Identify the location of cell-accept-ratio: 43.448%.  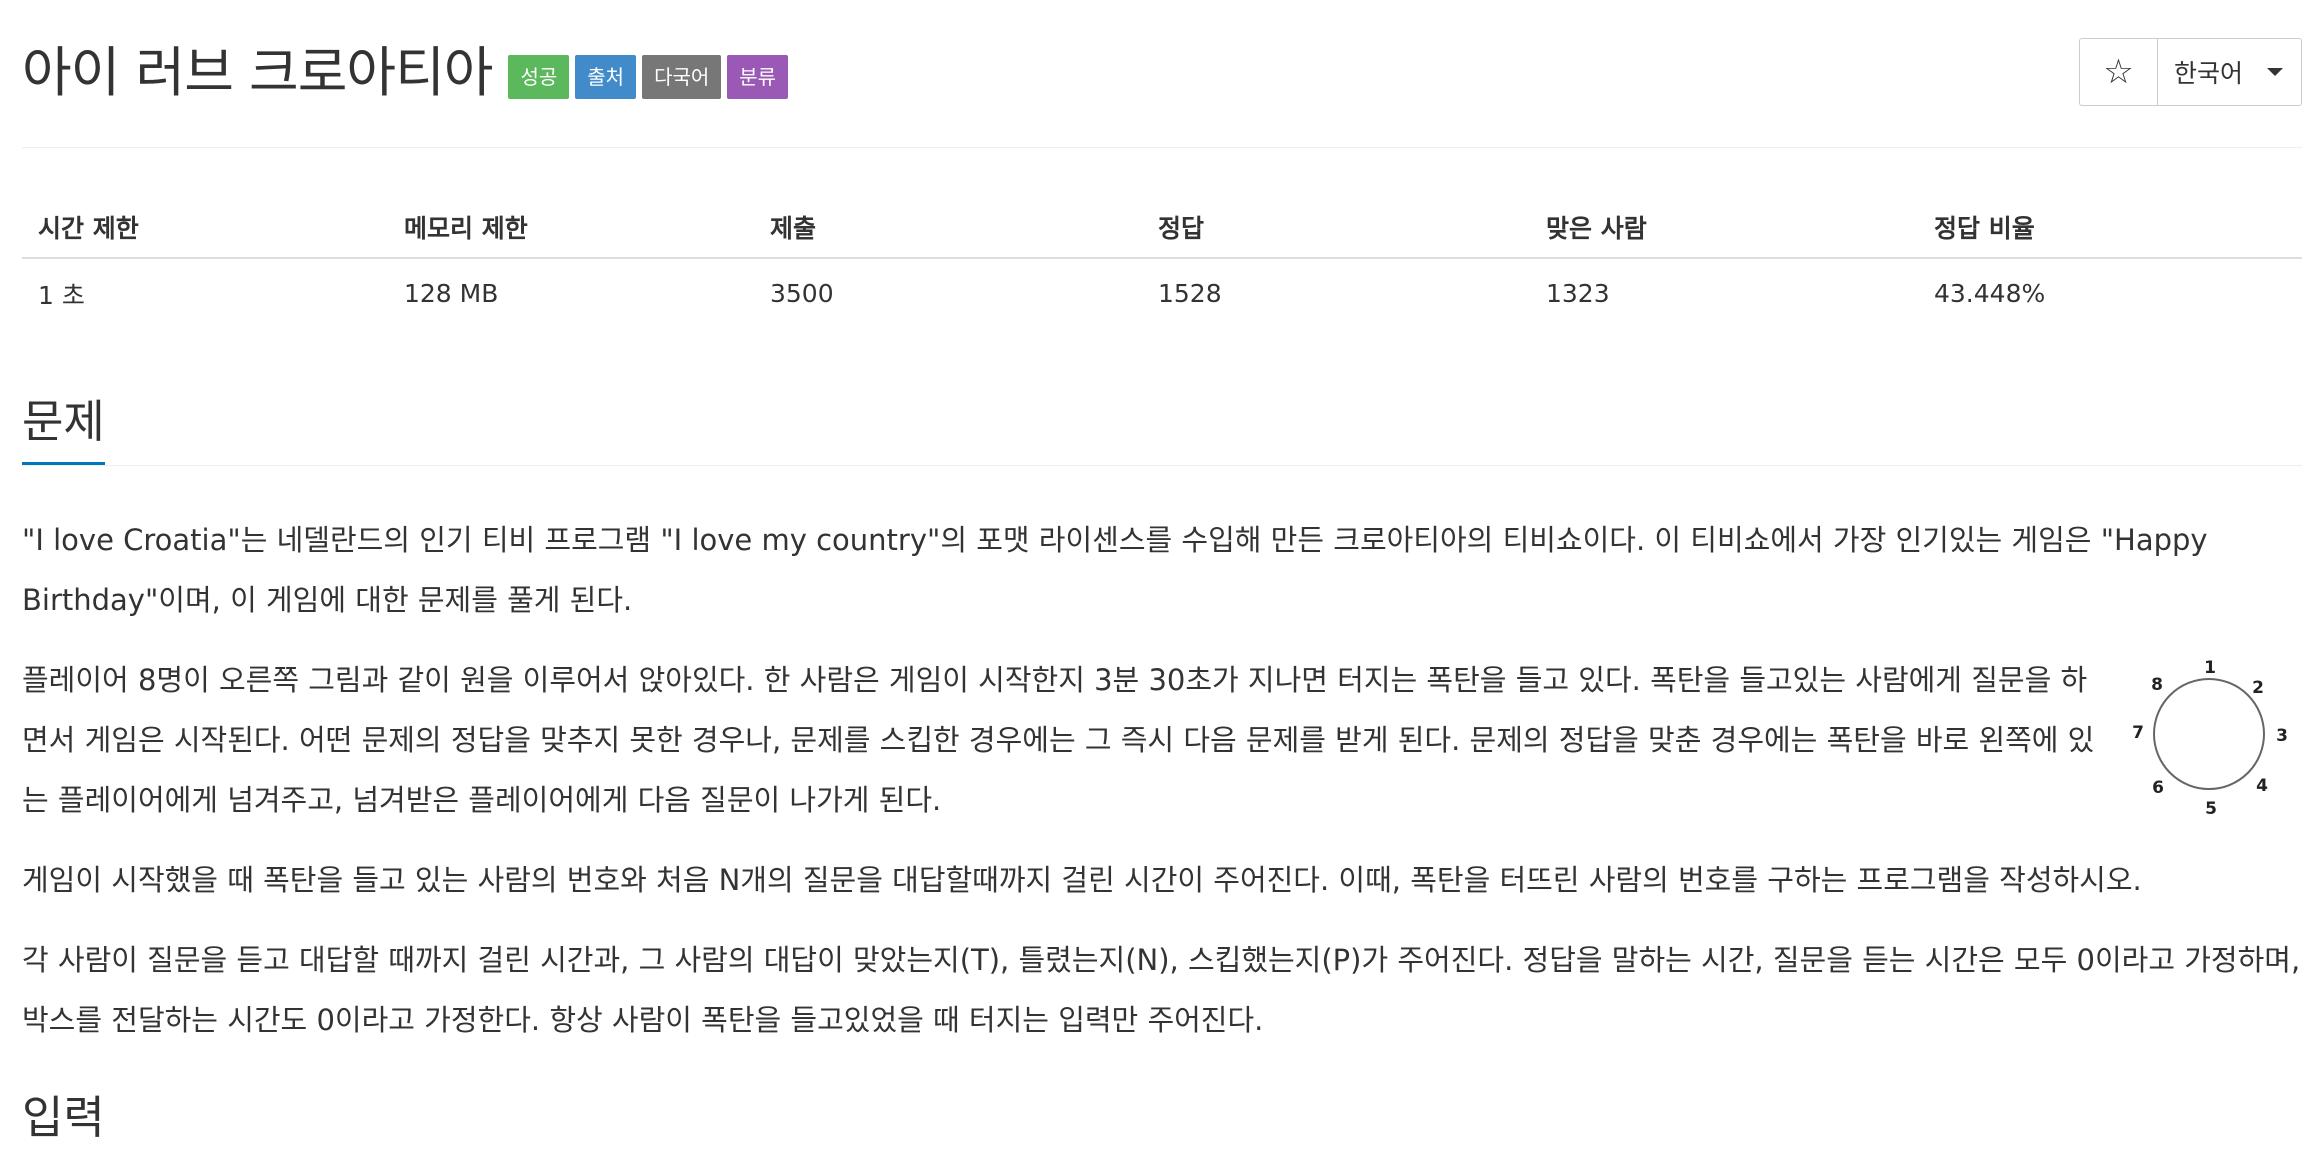
(1990, 293).